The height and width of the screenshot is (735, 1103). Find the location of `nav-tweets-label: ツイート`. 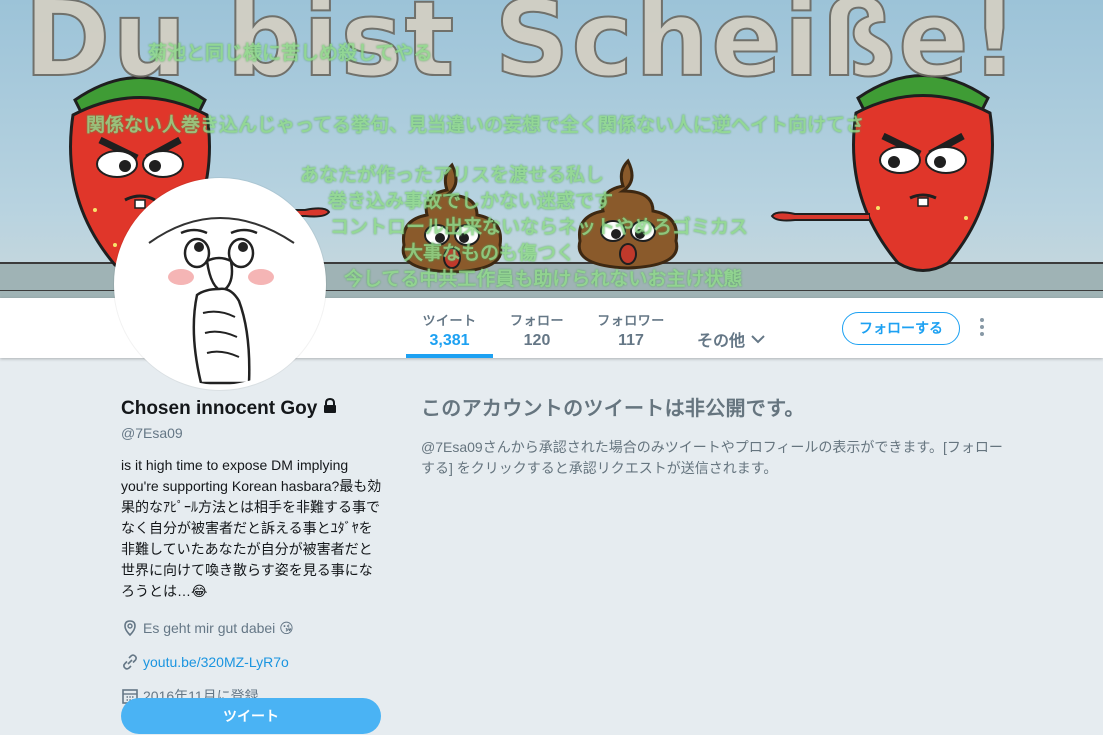

nav-tweets-label: ツイート is located at coordinates (449, 320).